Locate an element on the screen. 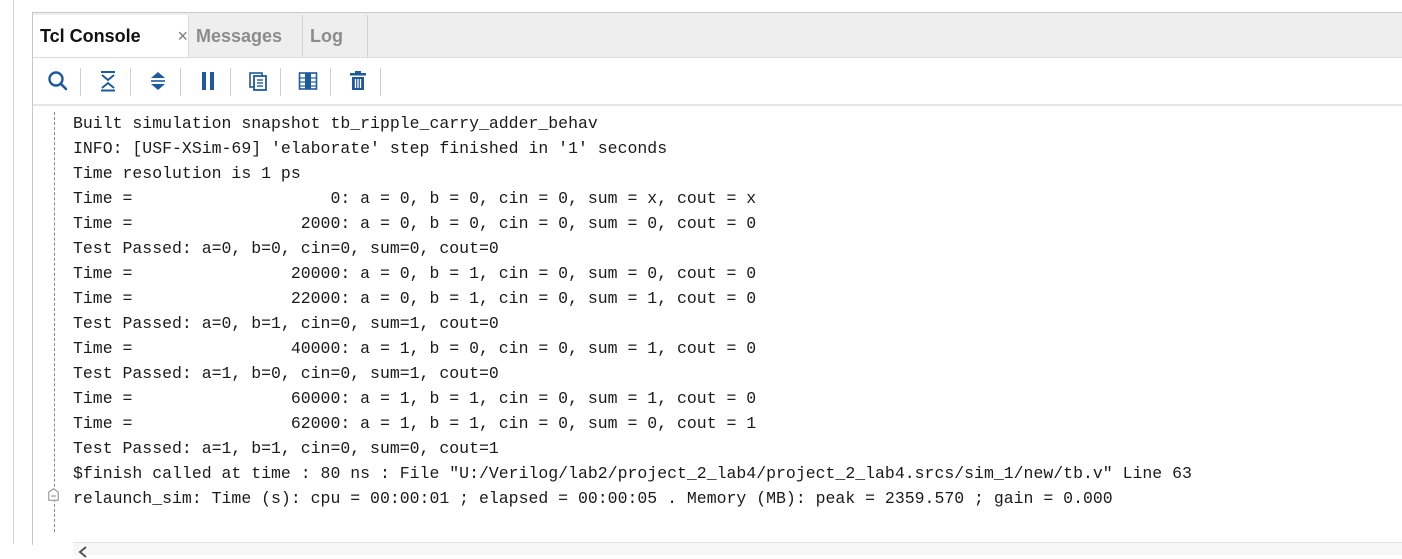 The width and height of the screenshot is (1402, 559). tab-tcl-console: Tcl Console × is located at coordinates (111, 36).